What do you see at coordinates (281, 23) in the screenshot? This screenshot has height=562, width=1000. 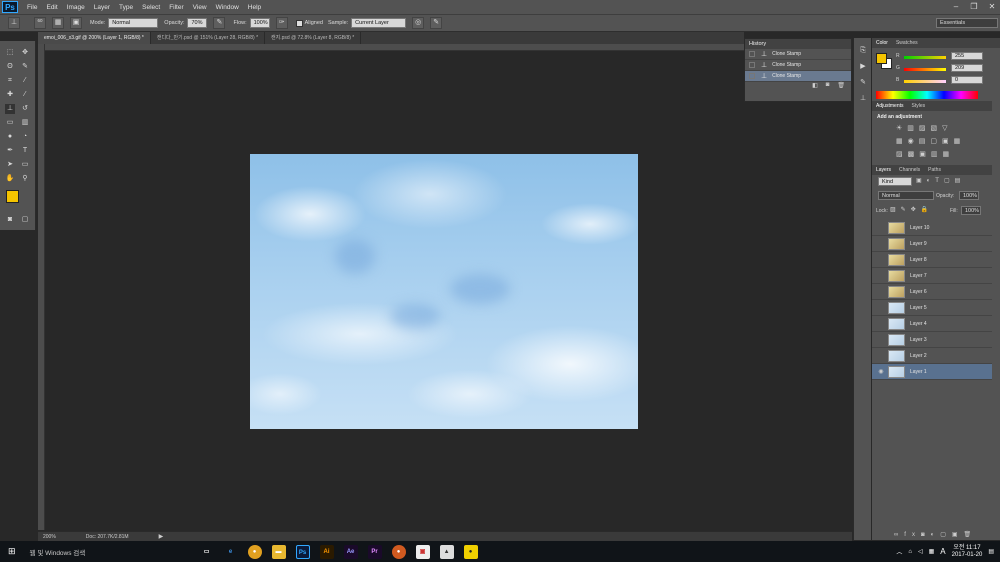 I see `airbrush-icon: ✑` at bounding box center [281, 23].